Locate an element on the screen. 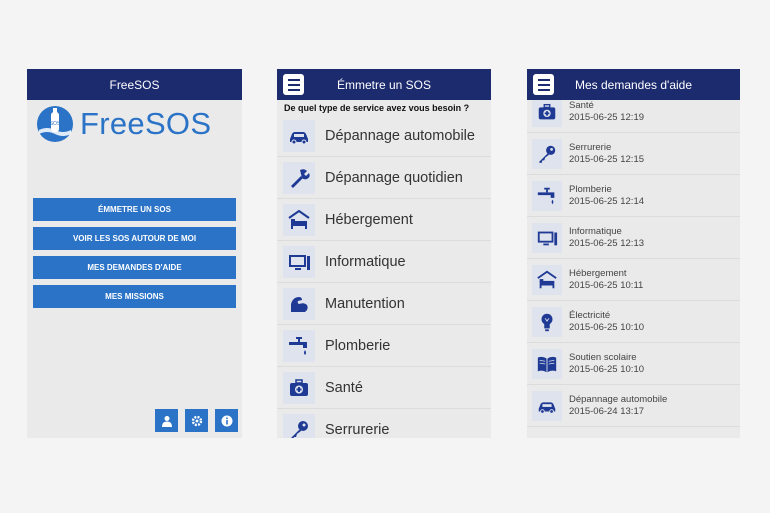 Image resolution: width=770 pixels, height=513 pixels. request-item: Soutien scolaire 2015-06-25 10:10 is located at coordinates (633, 364).